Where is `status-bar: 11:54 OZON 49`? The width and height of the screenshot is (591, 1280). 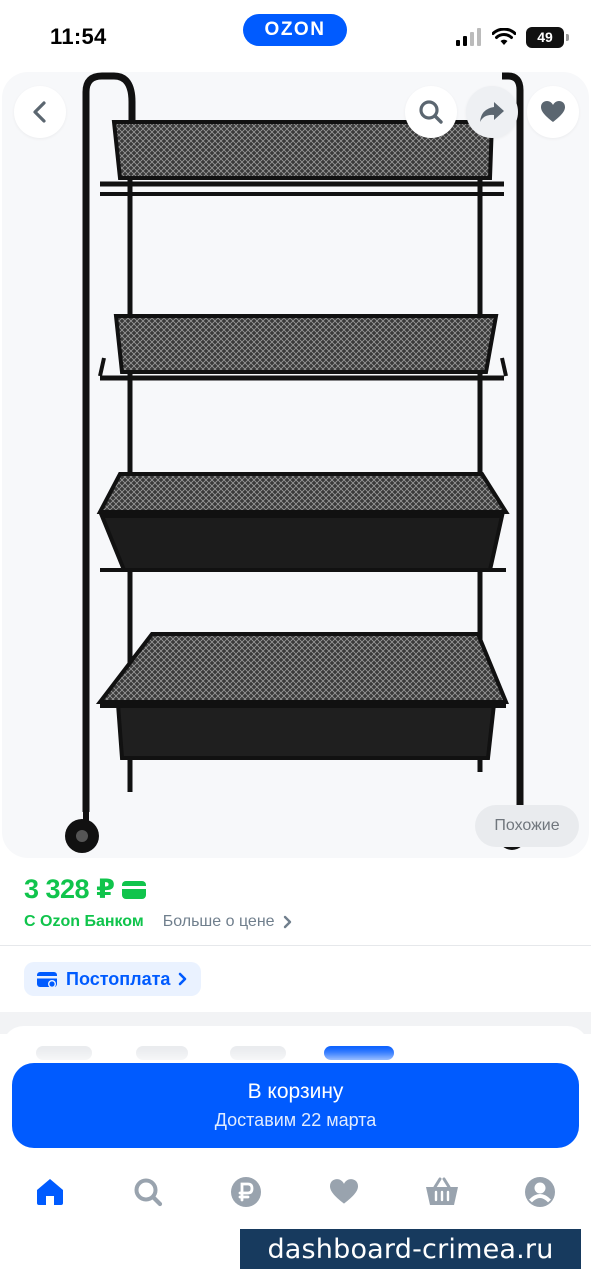 status-bar: 11:54 OZON 49 is located at coordinates (295, 35).